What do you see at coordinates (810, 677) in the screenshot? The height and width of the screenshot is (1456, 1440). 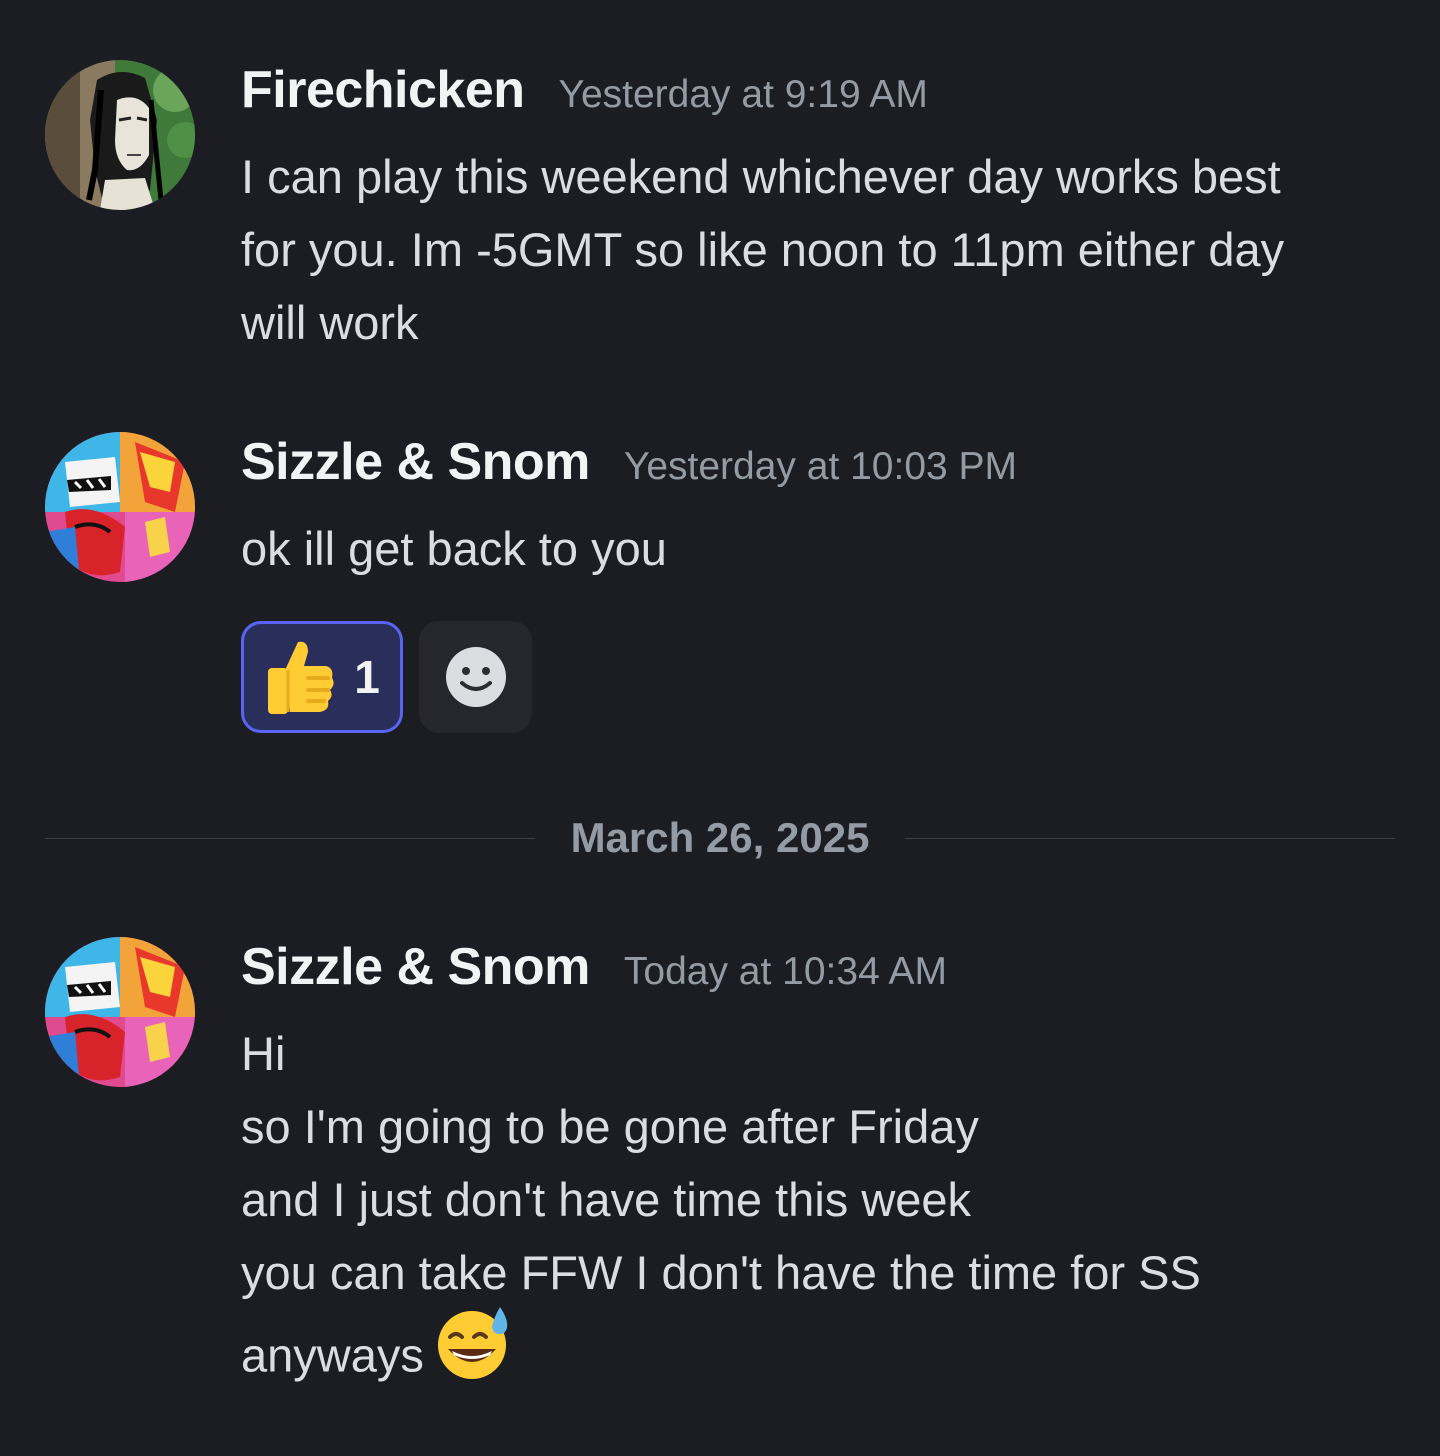 I see `reaction-bar: 1` at bounding box center [810, 677].